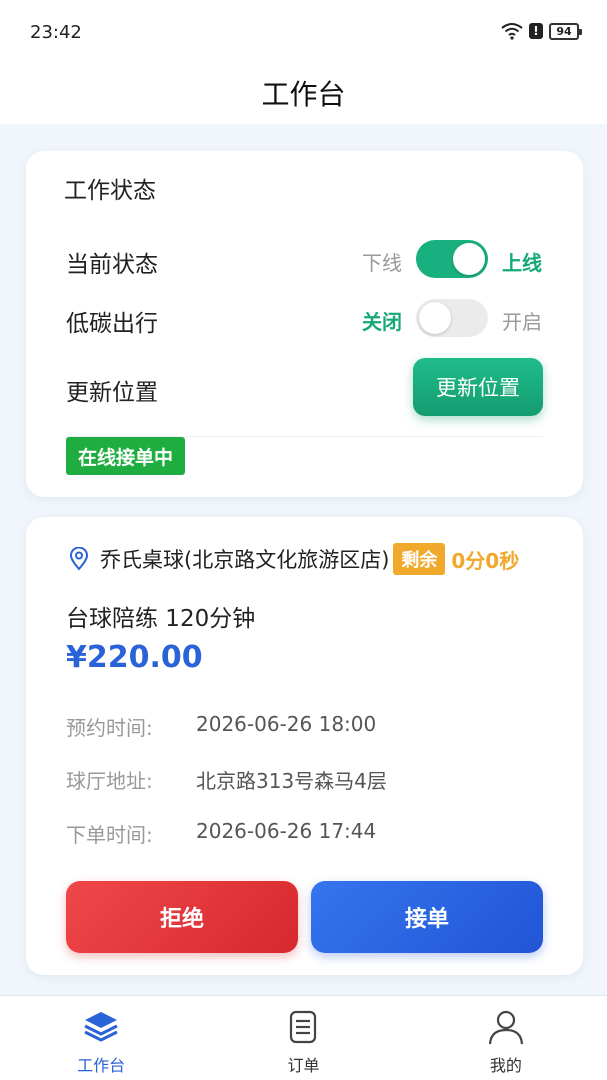 This screenshot has height=1080, width=607. I want to click on tab-orders: 订单, so click(303, 1038).